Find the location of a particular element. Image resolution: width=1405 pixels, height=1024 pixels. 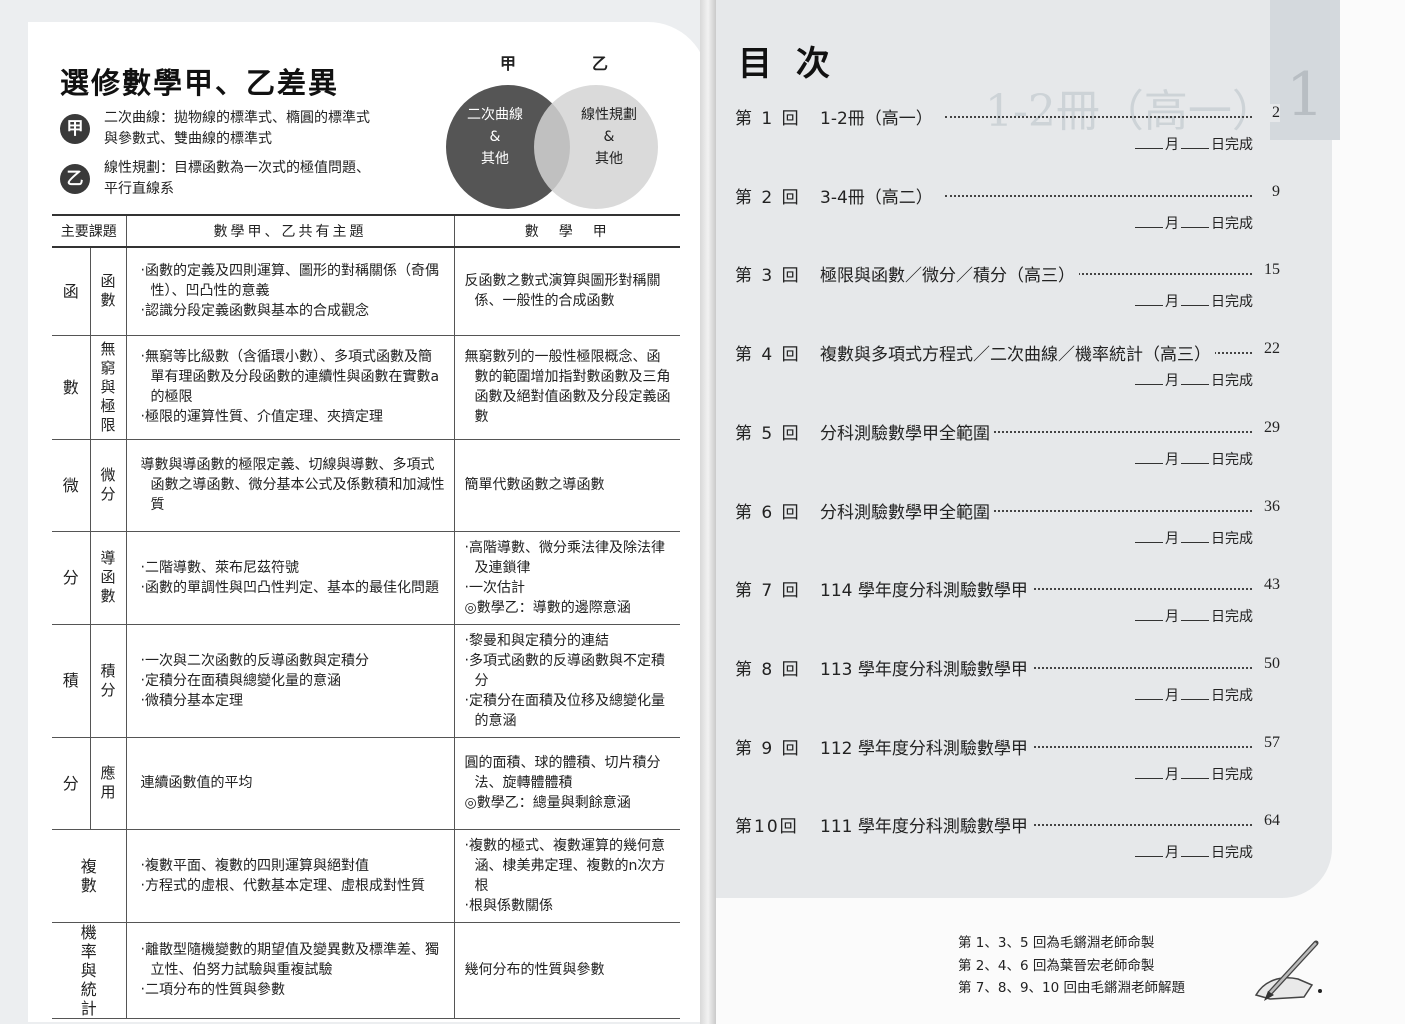

cell-main-topic: 分 is located at coordinates (71, 578).